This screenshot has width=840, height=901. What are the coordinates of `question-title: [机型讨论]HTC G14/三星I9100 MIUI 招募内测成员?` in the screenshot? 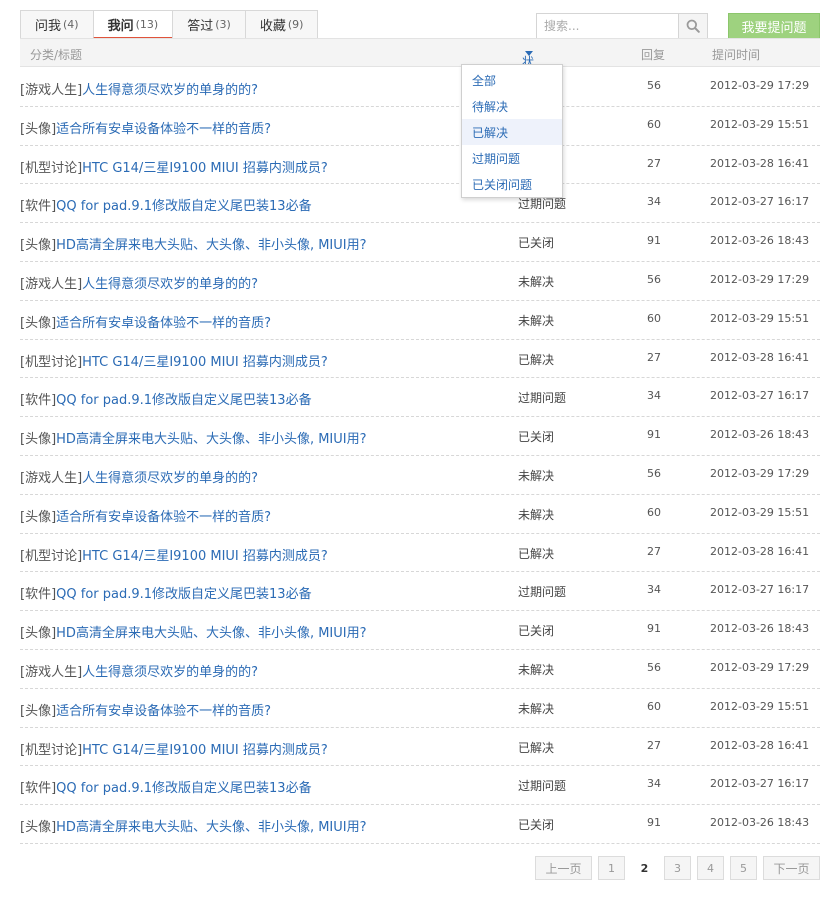 It's located at (174, 554).